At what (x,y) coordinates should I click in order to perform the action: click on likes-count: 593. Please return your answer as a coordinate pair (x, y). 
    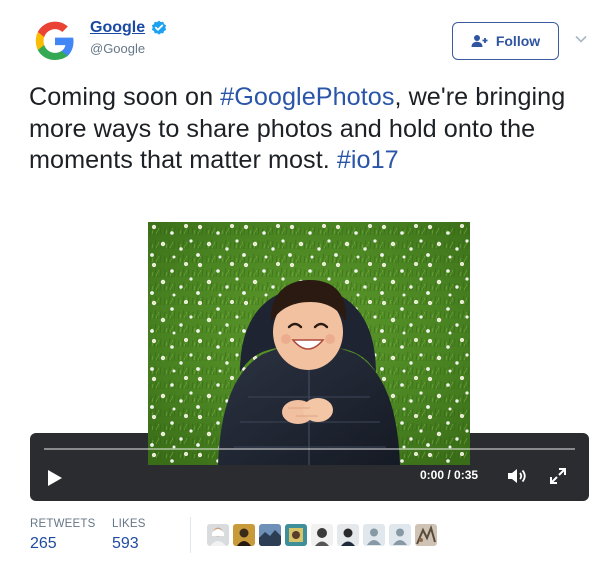
    Looking at the image, I should click on (125, 543).